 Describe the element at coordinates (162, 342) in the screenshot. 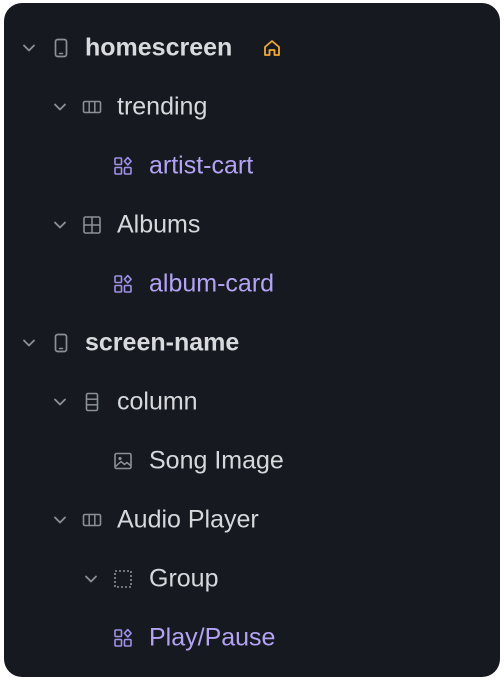

I see `tree-row-label: screen-name` at that location.